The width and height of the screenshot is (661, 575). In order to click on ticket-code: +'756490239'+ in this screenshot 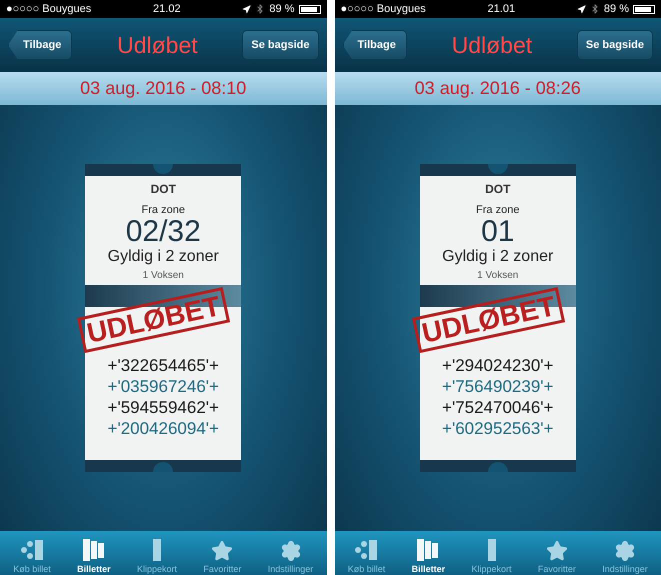, I will do `click(498, 386)`.